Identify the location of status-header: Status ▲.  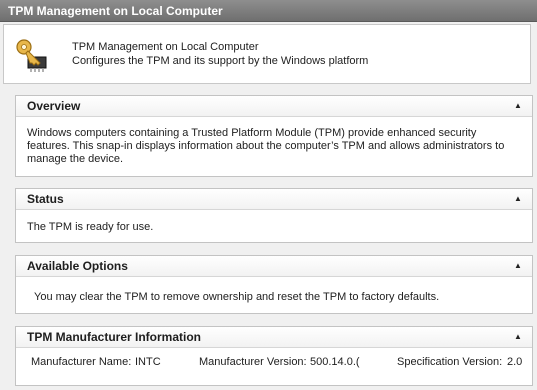
(274, 199).